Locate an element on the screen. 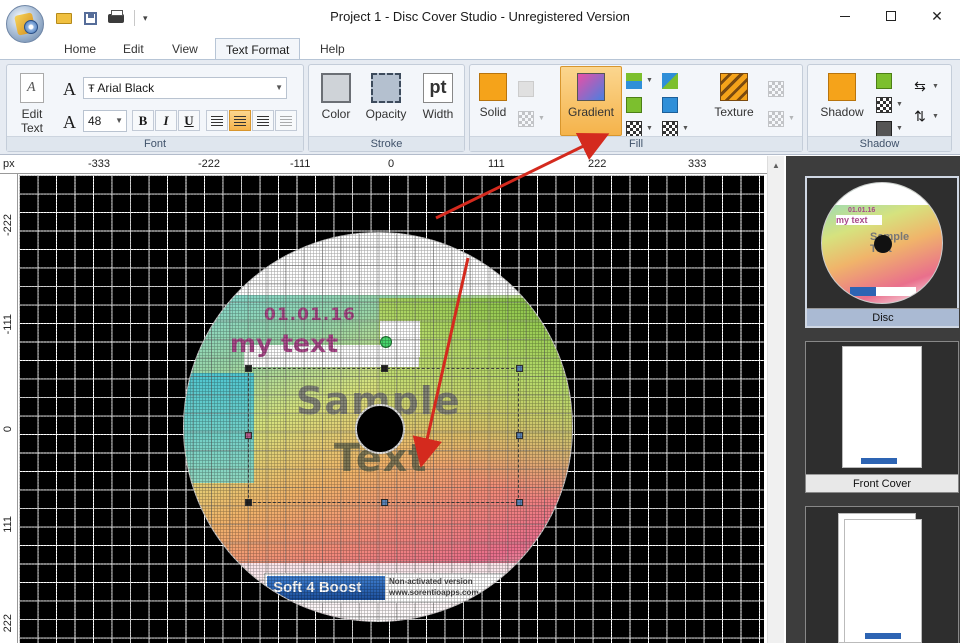 This screenshot has width=960, height=643. app-disc-icon is located at coordinates (31, 27).